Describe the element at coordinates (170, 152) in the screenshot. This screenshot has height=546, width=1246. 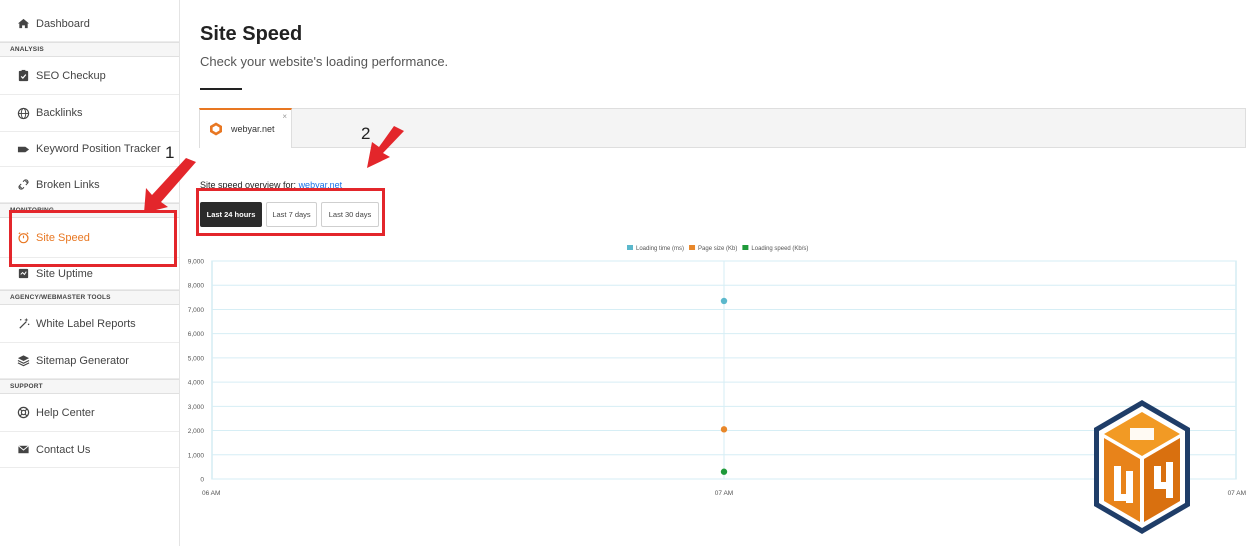
I see `annotation-number-1: 1` at that location.